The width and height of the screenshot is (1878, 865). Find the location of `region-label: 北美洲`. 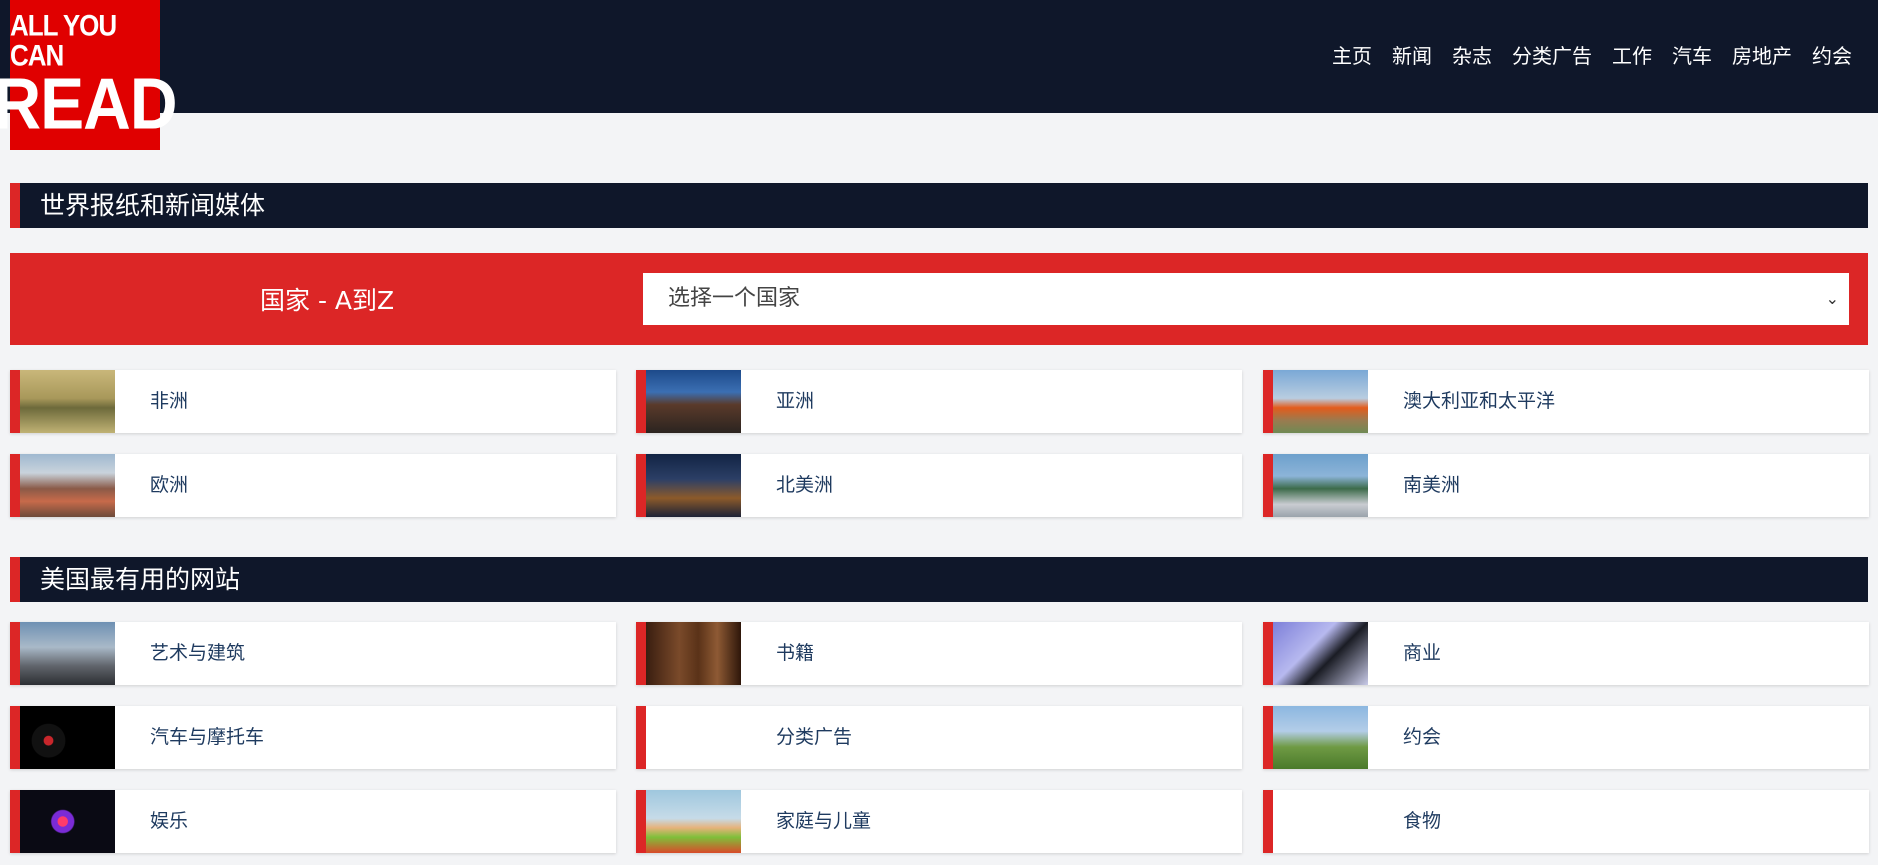

region-label: 北美洲 is located at coordinates (805, 485).